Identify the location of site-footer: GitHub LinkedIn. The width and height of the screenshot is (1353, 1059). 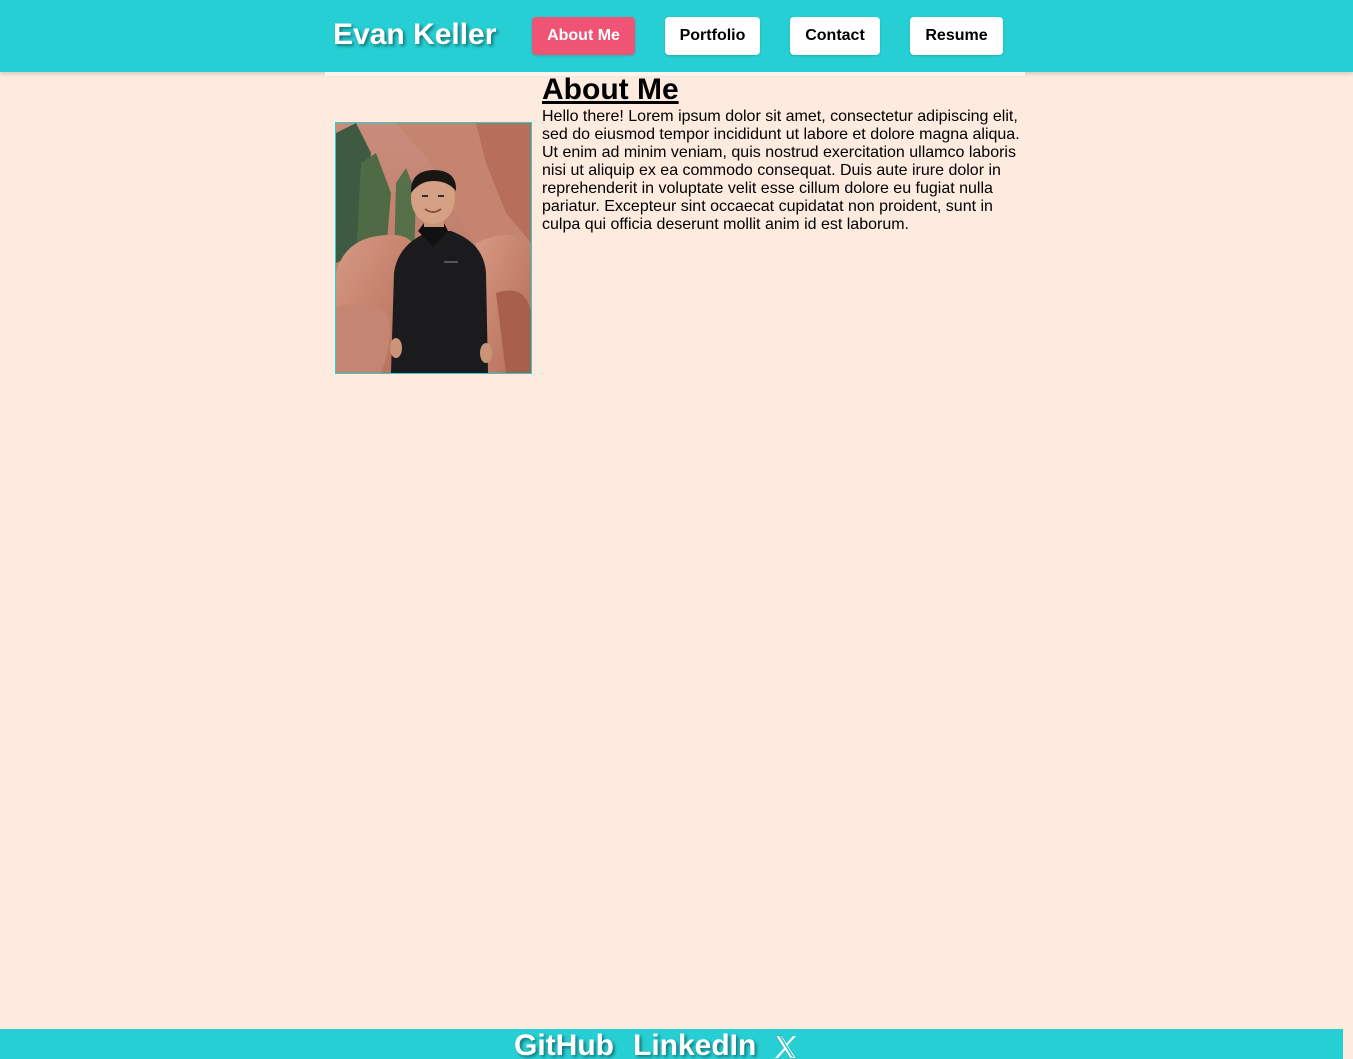
(671, 1044).